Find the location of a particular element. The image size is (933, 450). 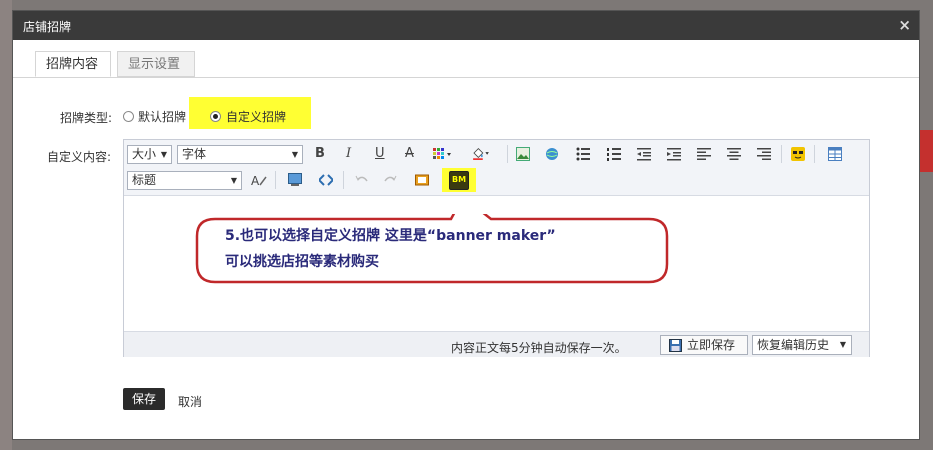

tab-bar: 招牌内容 显示设置 is located at coordinates (466, 64).